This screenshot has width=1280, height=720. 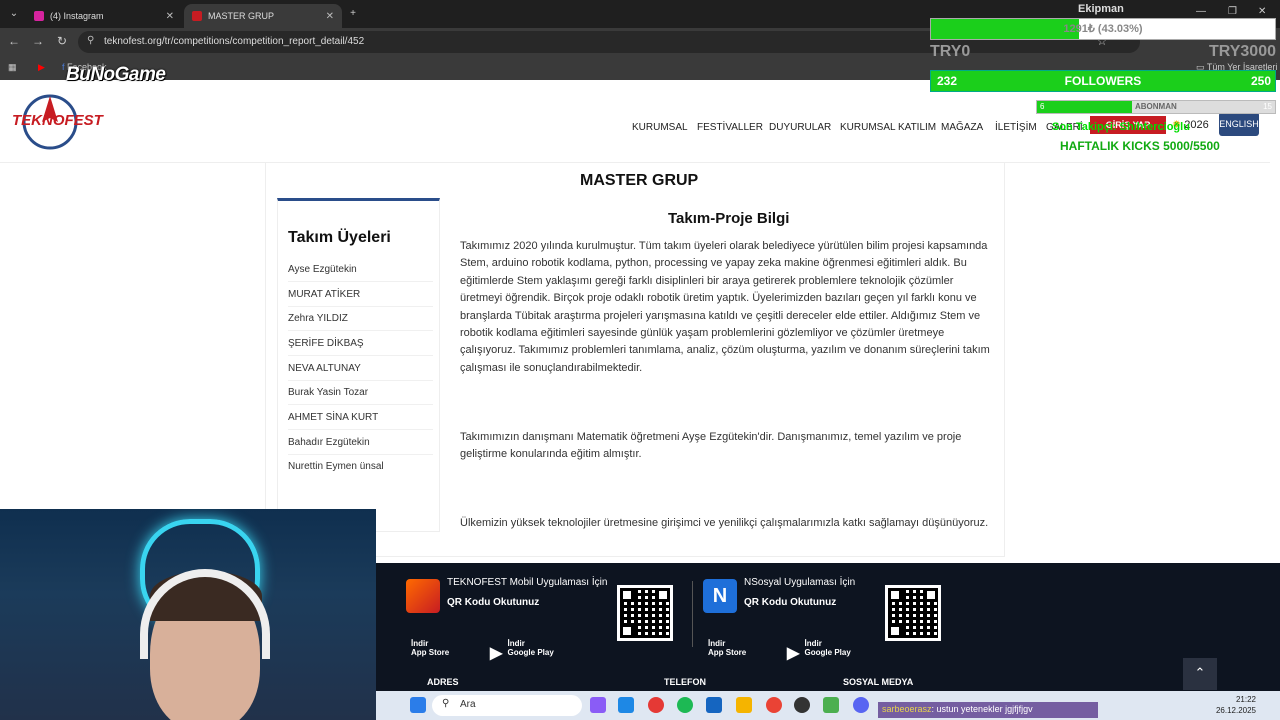 What do you see at coordinates (800, 127) in the screenshot?
I see `menu-duyurular: DUYURULAR` at bounding box center [800, 127].